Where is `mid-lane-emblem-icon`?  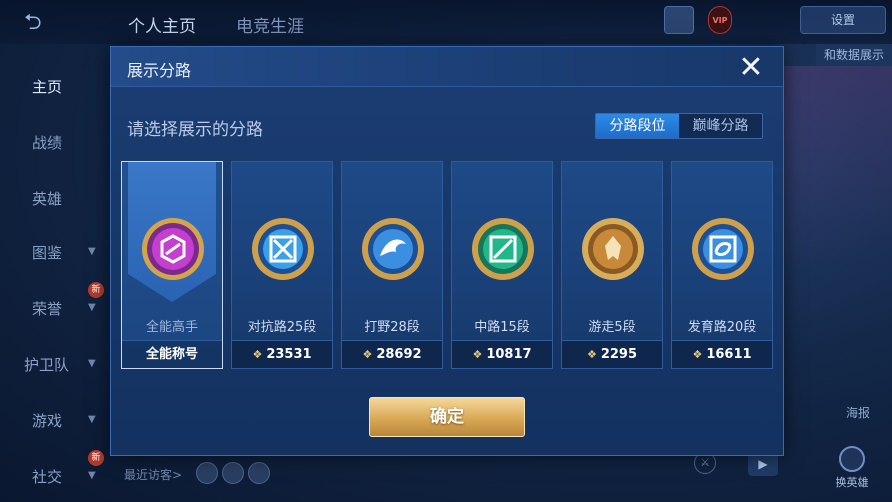 mid-lane-emblem-icon is located at coordinates (503, 249).